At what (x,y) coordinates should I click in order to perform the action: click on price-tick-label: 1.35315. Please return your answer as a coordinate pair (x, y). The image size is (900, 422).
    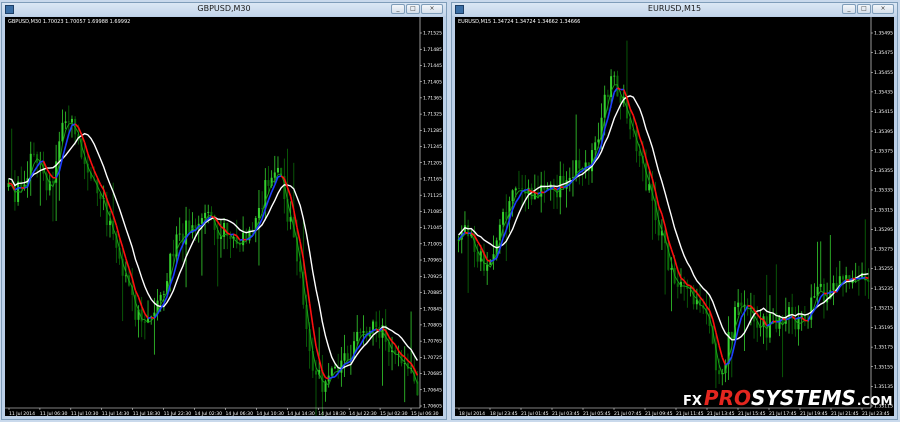
    Looking at the image, I should click on (883, 210).